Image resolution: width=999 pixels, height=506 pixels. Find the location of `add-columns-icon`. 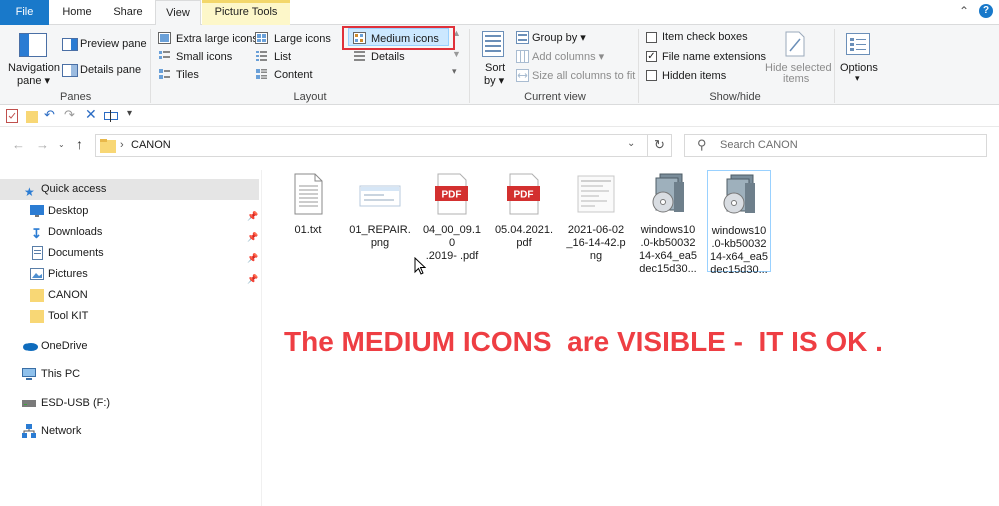

add-columns-icon is located at coordinates (522, 56).